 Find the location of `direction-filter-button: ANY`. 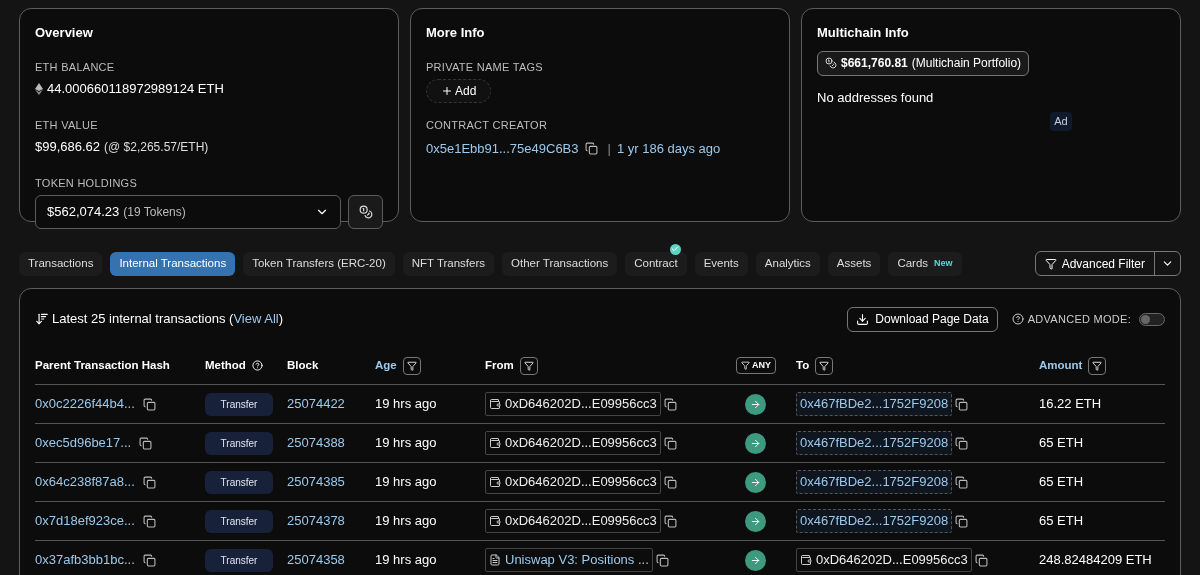

direction-filter-button: ANY is located at coordinates (756, 365).